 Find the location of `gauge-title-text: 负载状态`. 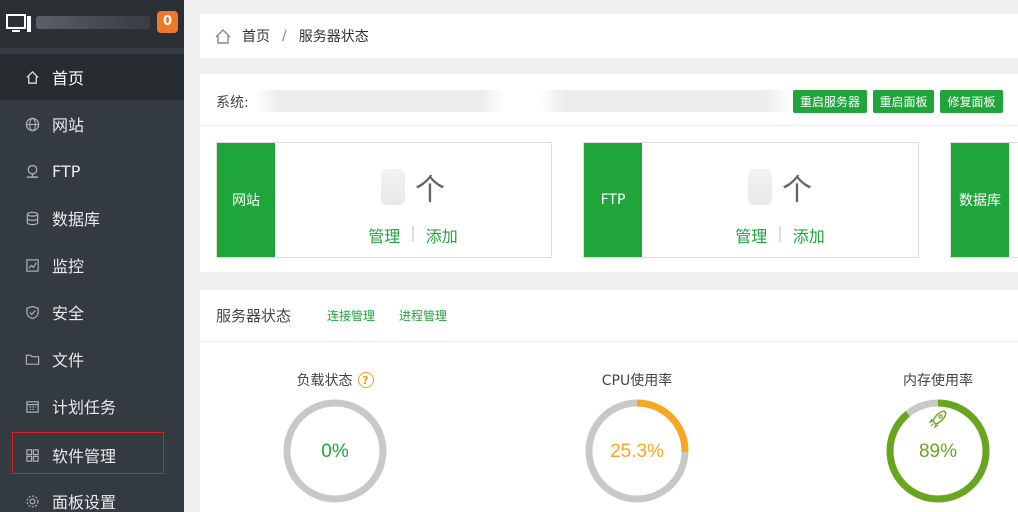

gauge-title-text: 负载状态 is located at coordinates (324, 381).